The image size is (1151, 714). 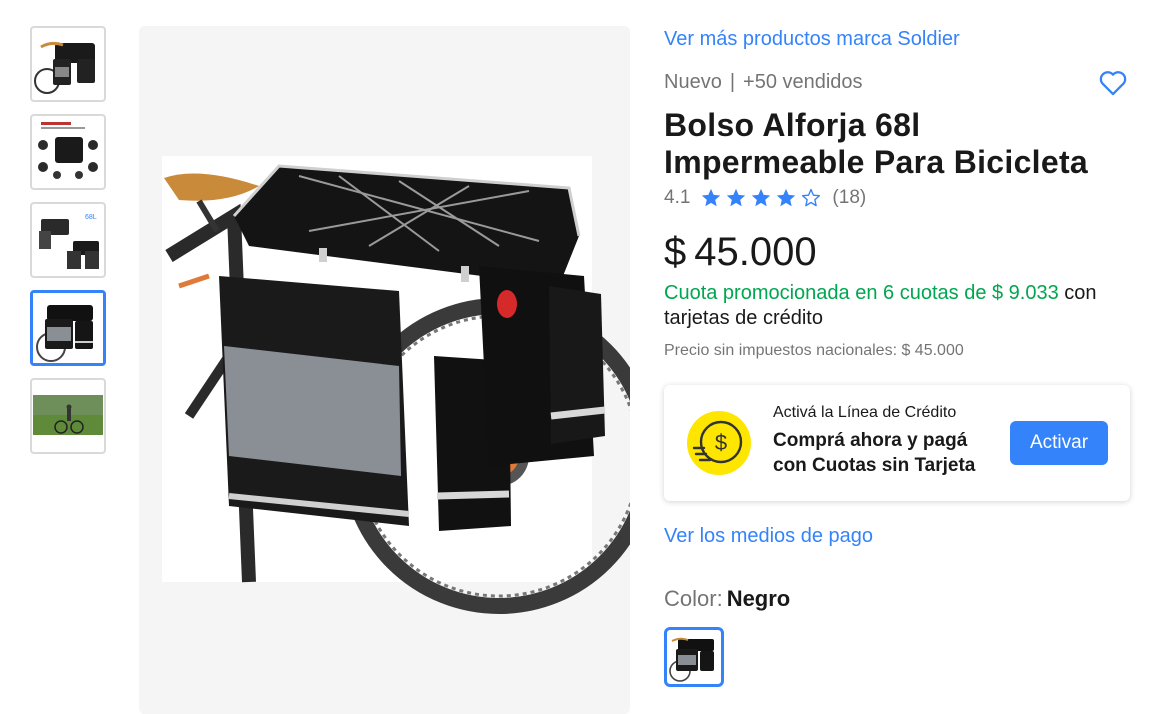 I want to click on activate-button: Activar, so click(x=1059, y=443).